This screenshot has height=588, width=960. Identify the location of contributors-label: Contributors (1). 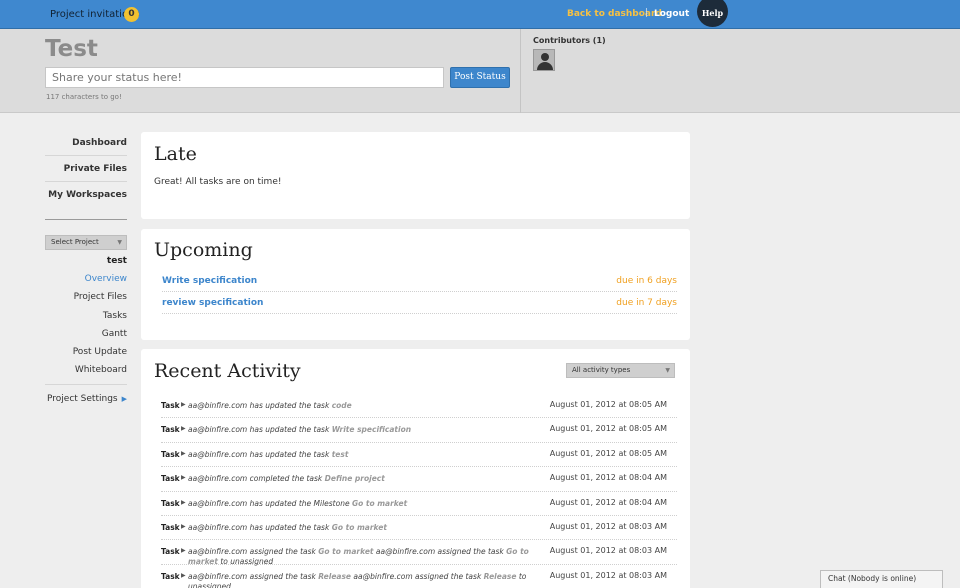
(569, 40).